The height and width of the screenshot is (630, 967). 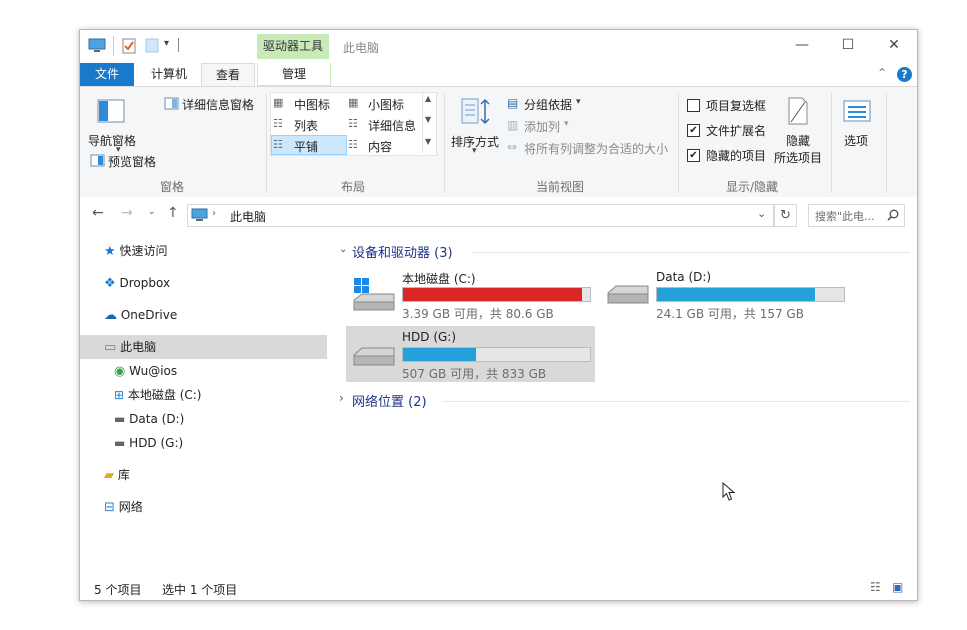 I want to click on hidden-items-checkbox: ✔, so click(x=693, y=155).